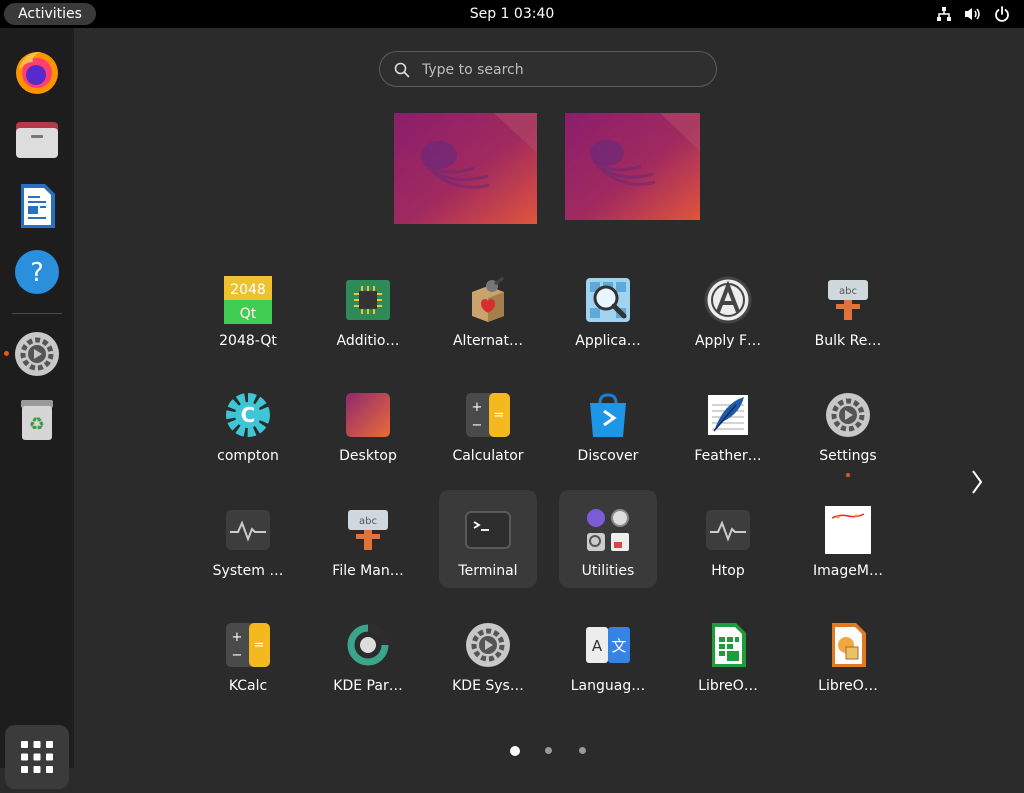  I want to click on app-2048-qt: 2048 Qt 2048-Qt, so click(248, 313).